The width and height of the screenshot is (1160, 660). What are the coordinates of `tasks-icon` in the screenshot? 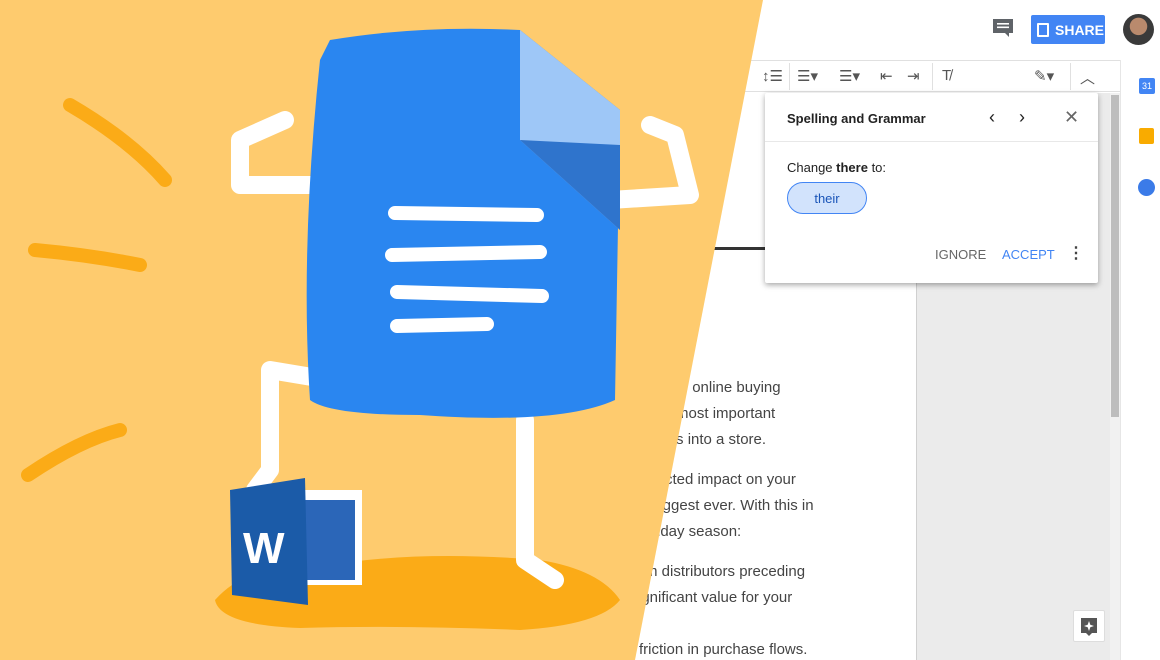 It's located at (1146, 187).